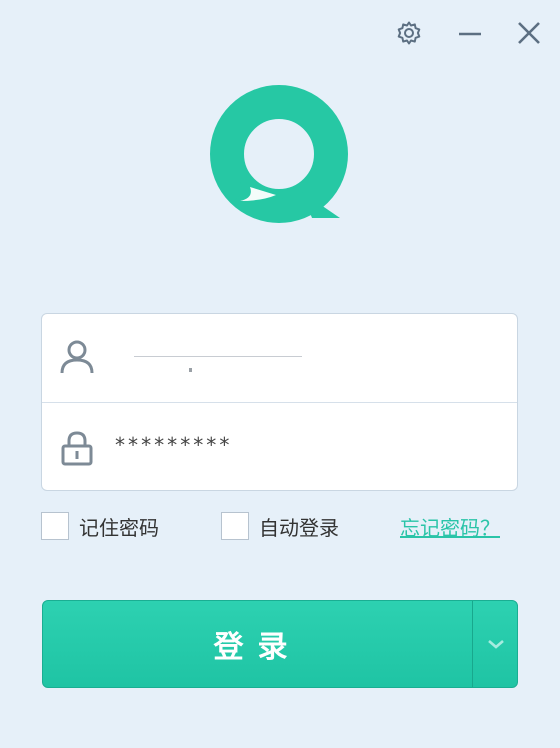  I want to click on minimize-button, so click(470, 33).